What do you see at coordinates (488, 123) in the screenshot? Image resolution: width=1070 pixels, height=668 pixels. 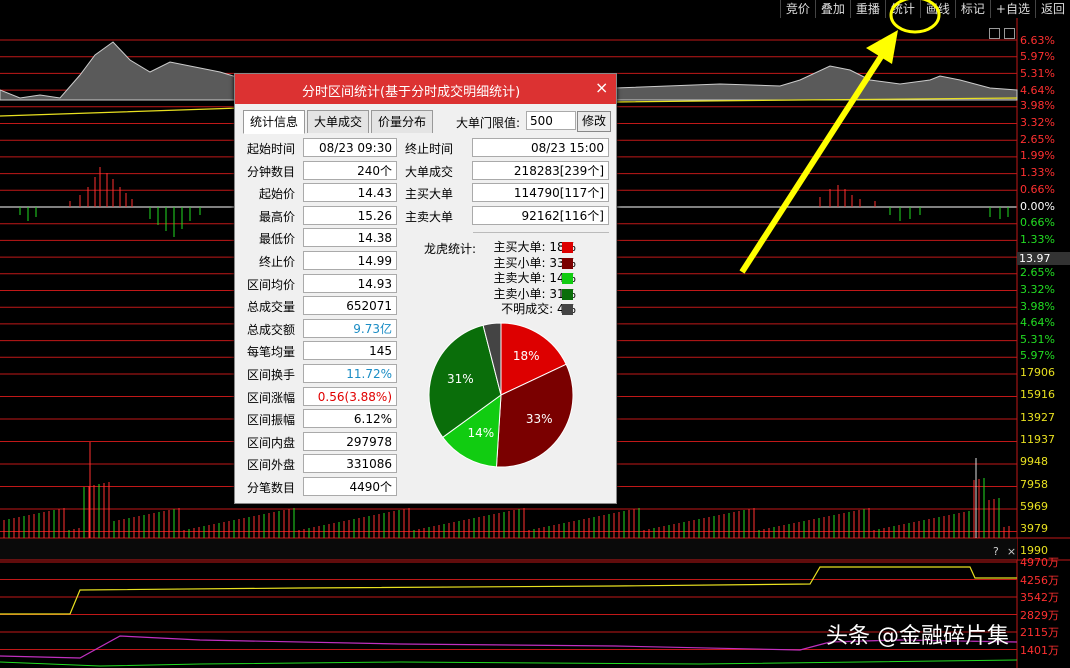 I see `threshold-label: 大单门限值:` at bounding box center [488, 123].